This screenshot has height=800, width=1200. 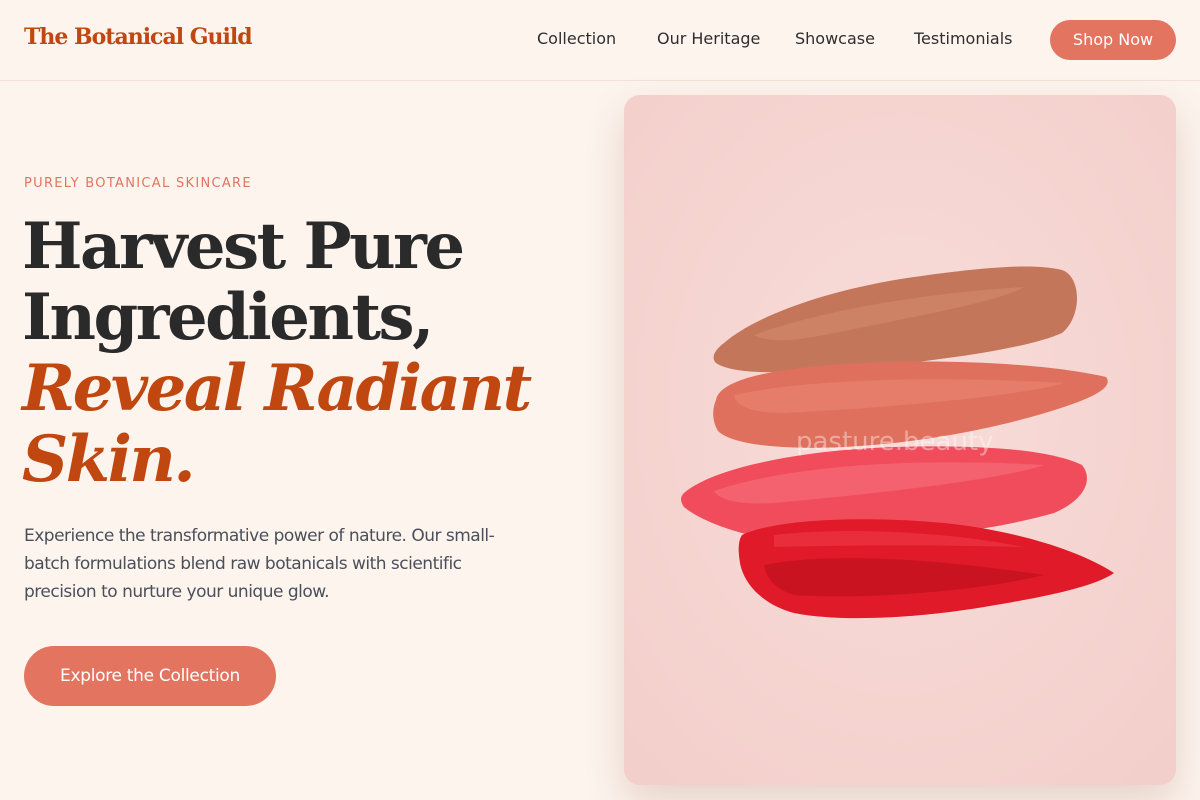 What do you see at coordinates (150, 676) in the screenshot?
I see `explore-collection-button: Explore the Collection` at bounding box center [150, 676].